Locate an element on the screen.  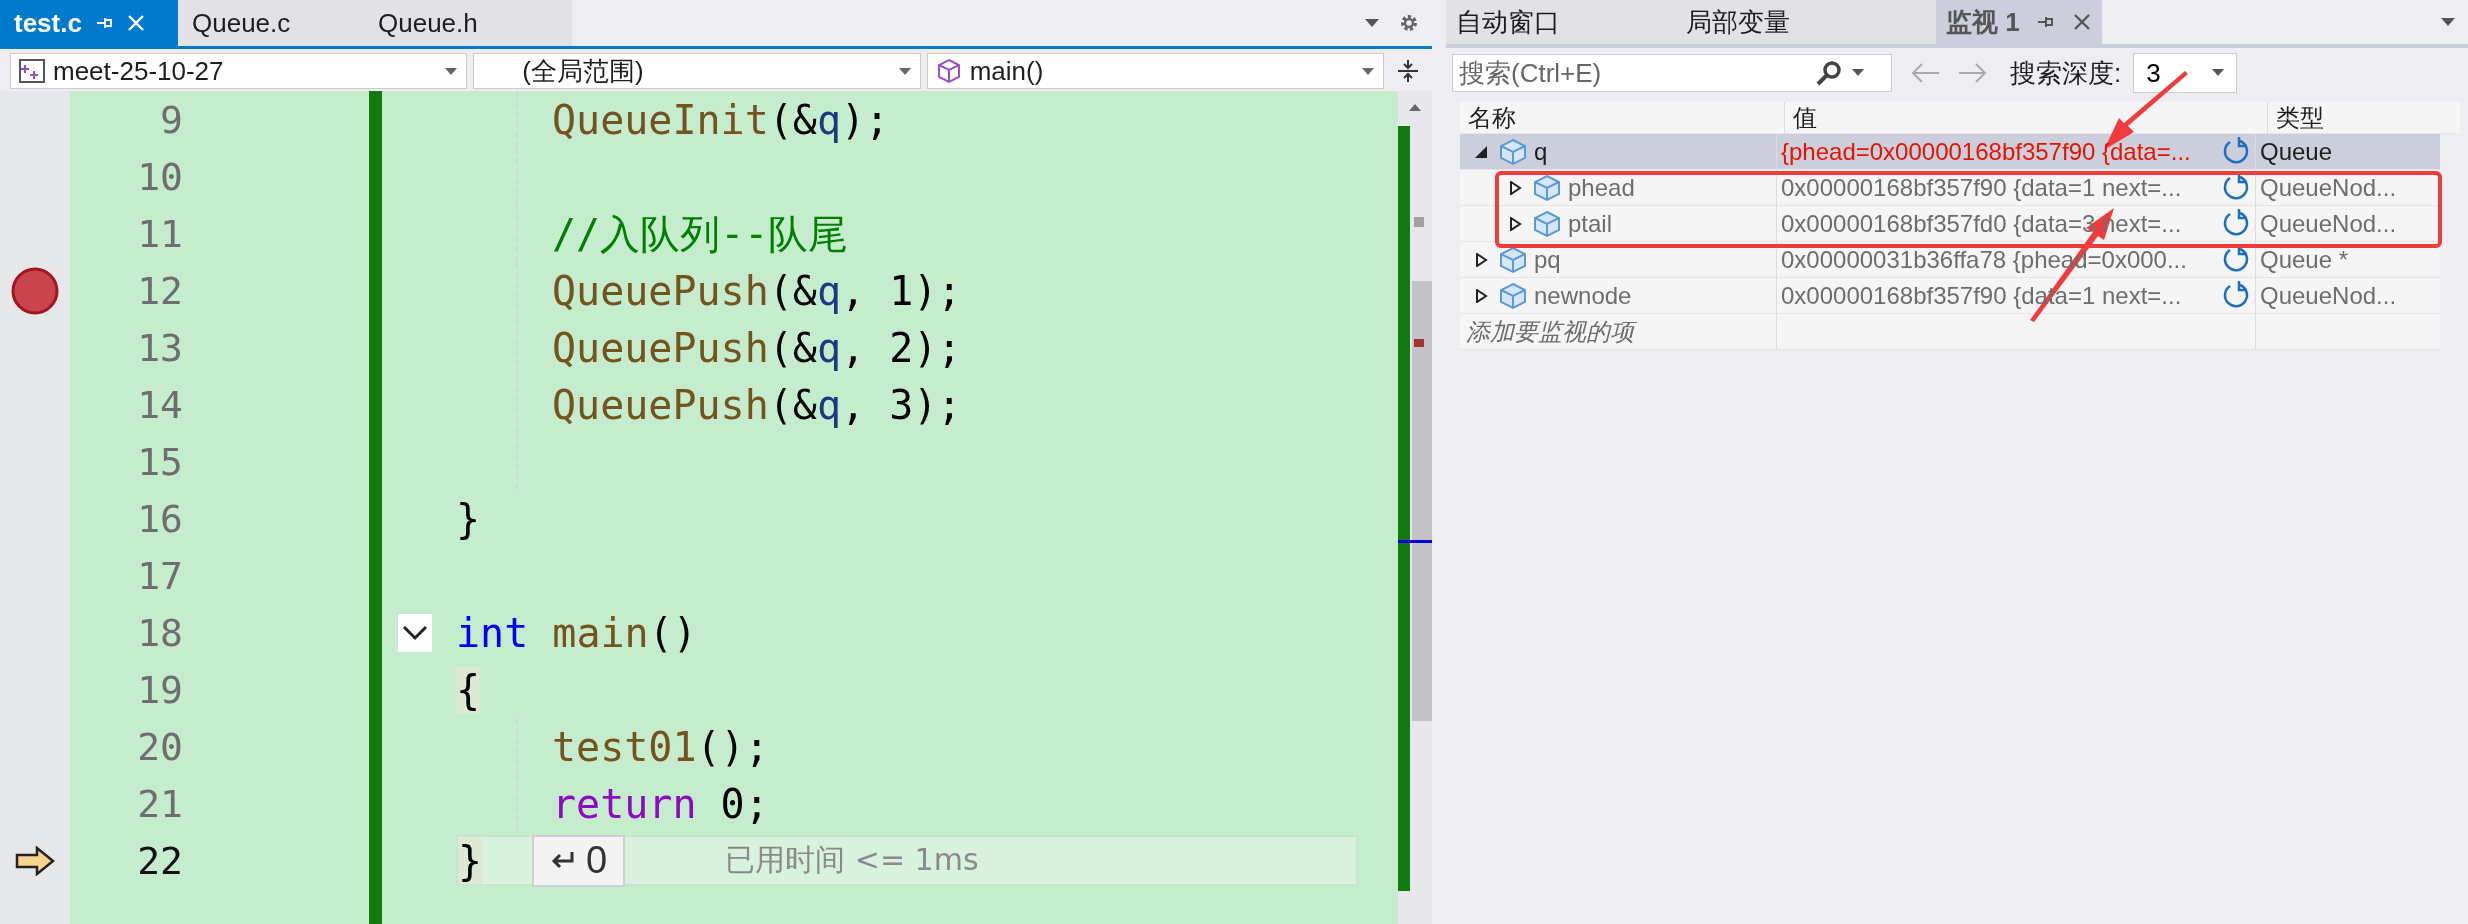
caret-position-marker is located at coordinates (1415, 541).